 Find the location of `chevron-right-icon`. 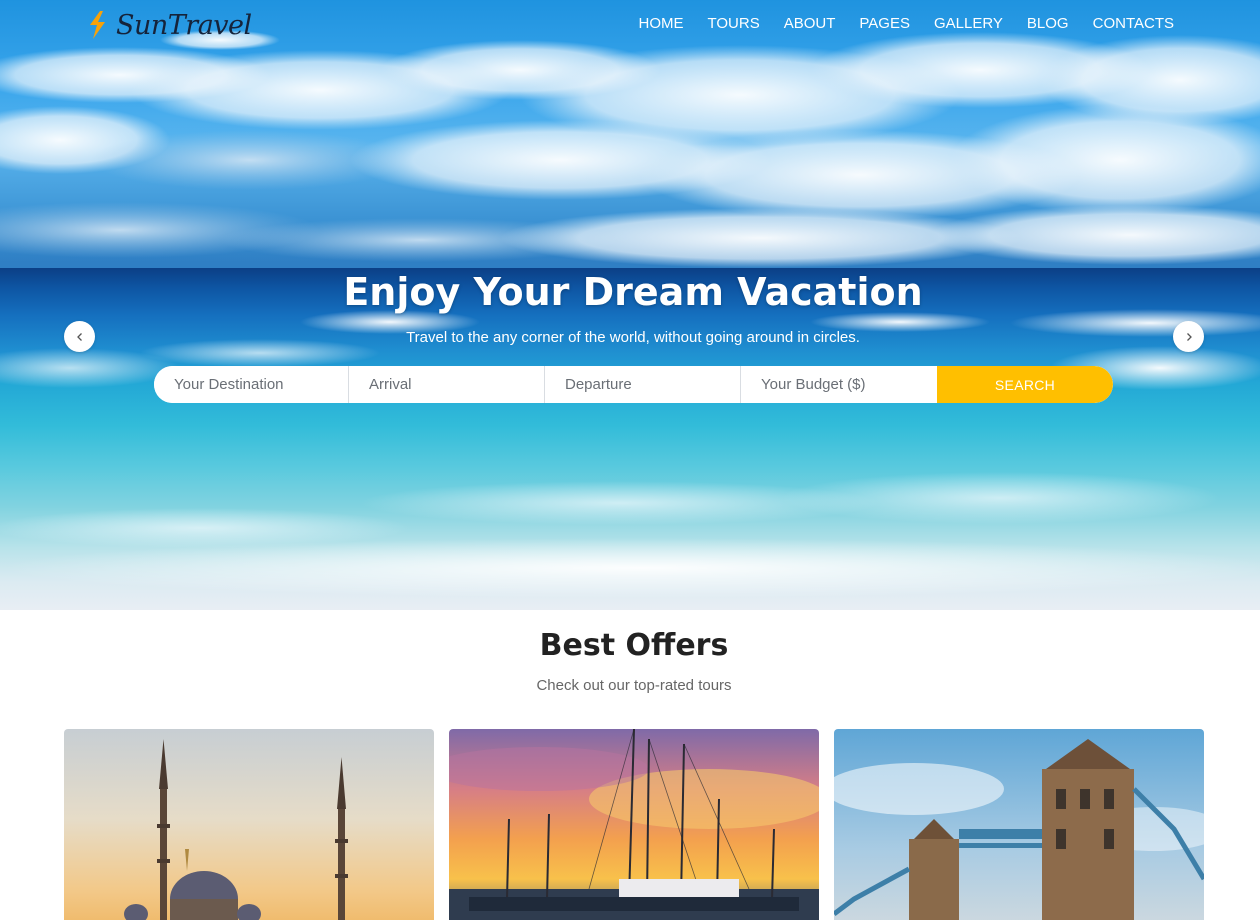

chevron-right-icon is located at coordinates (1189, 336).